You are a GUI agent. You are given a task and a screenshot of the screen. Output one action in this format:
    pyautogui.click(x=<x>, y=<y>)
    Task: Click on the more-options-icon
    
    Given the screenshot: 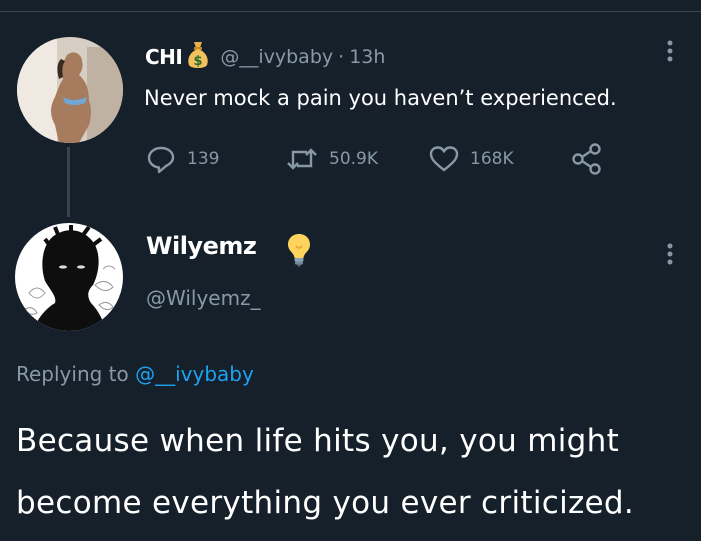 What is the action you would take?
    pyautogui.click(x=670, y=52)
    